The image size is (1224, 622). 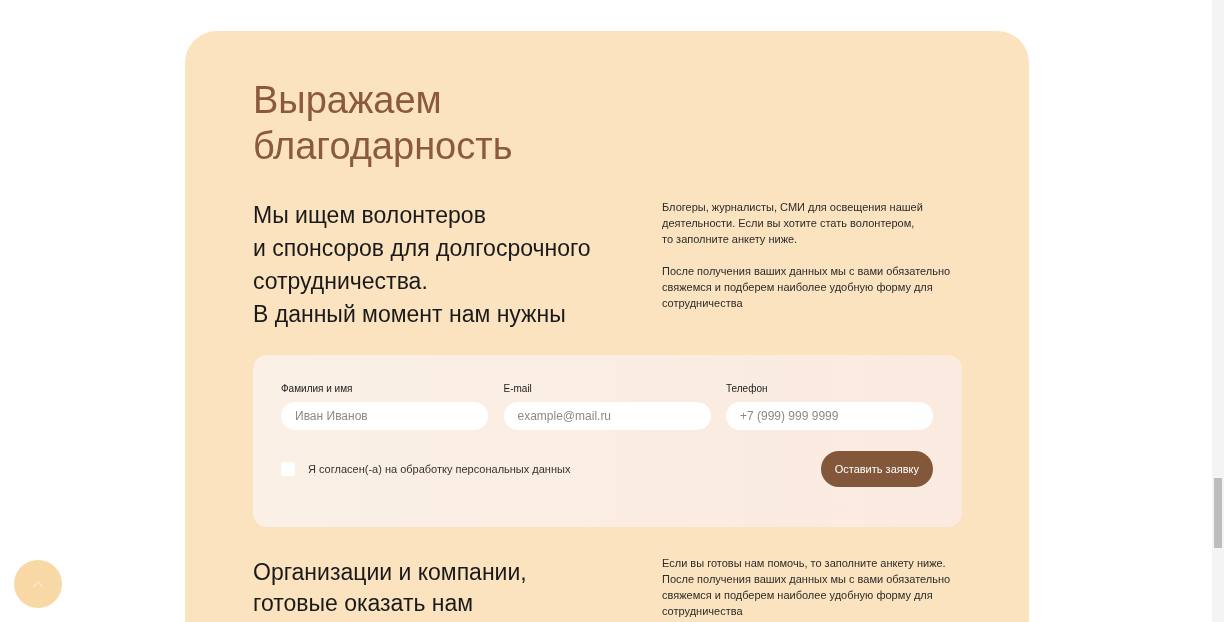 I want to click on section-text: После получения ваших данных мы с вами обязательно свяжемся и подберем наиболее удобную форму для сотрудничества, so click(x=807, y=287).